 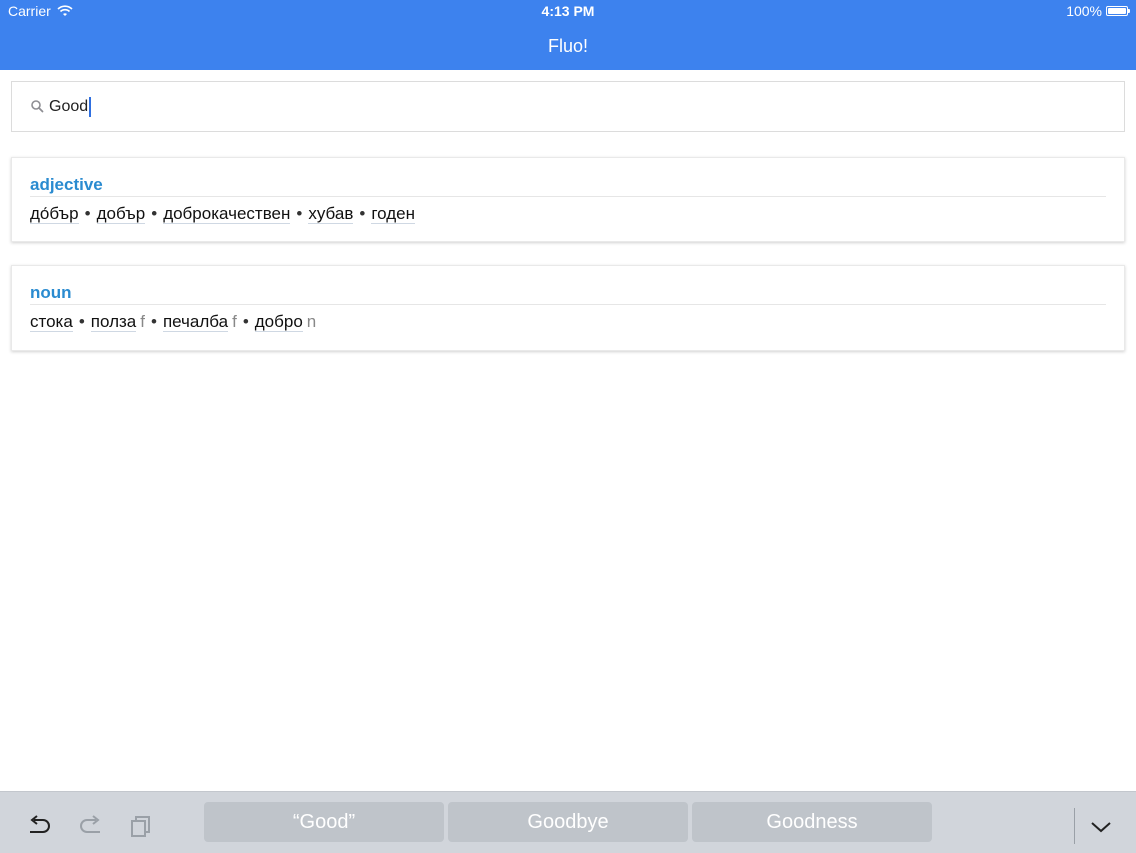 I want to click on battery-icon, so click(x=1118, y=11).